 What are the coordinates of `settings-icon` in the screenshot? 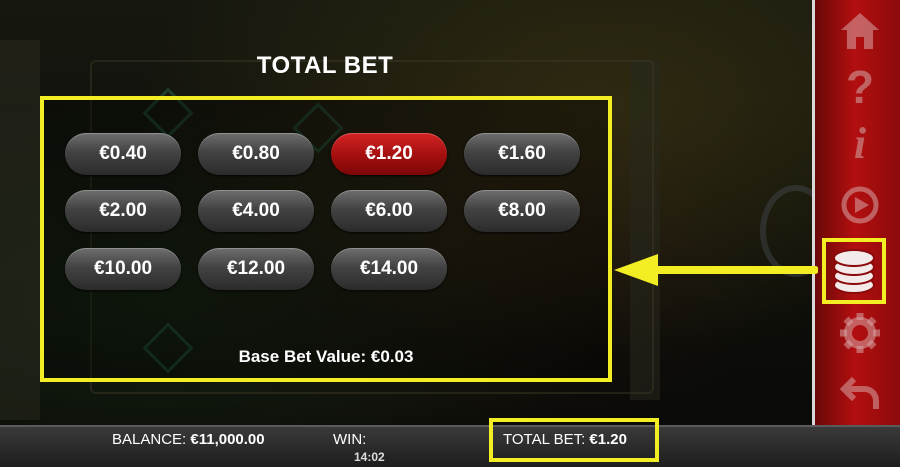 It's located at (860, 333).